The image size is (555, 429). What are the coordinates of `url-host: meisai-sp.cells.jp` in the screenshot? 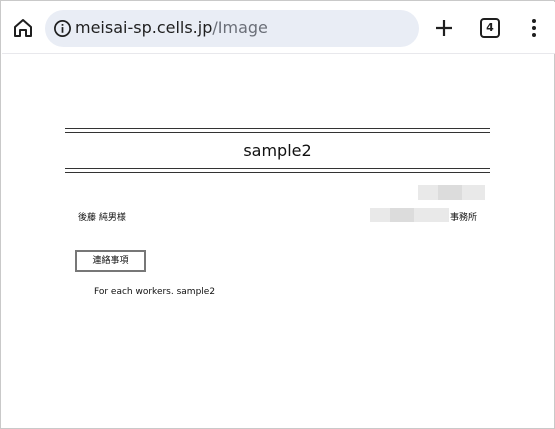 It's located at (144, 27).